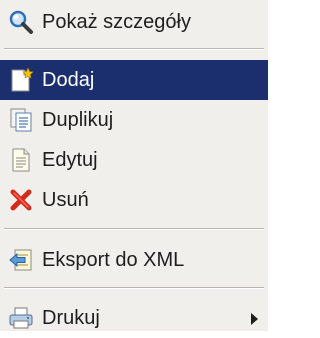  Describe the element at coordinates (21, 200) in the screenshot. I see `delete-x-icon` at that location.